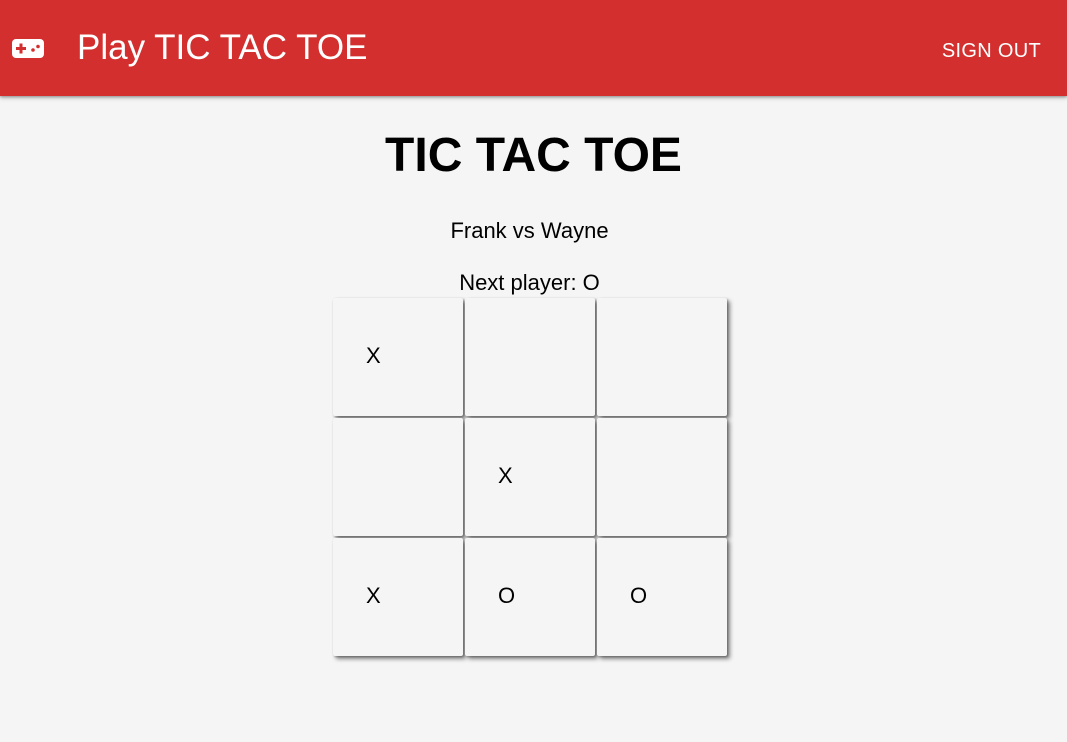 The width and height of the screenshot is (1067, 742). Describe the element at coordinates (529, 230) in the screenshot. I see `players-matchup: Frank vs Wayne` at that location.